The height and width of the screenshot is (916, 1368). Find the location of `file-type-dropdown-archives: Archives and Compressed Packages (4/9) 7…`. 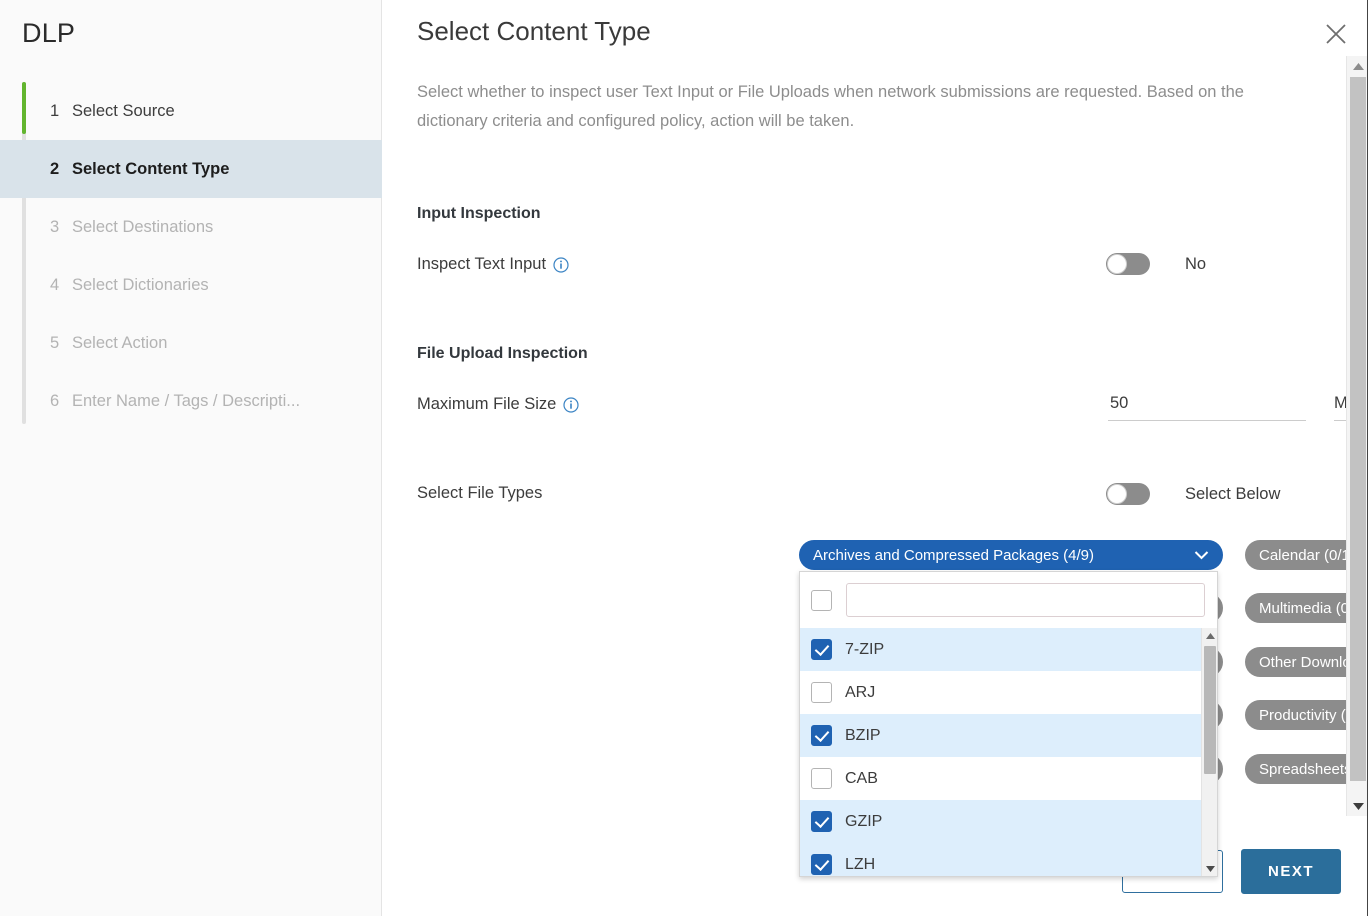

file-type-dropdown-archives: Archives and Compressed Packages (4/9) 7… is located at coordinates (1011, 708).